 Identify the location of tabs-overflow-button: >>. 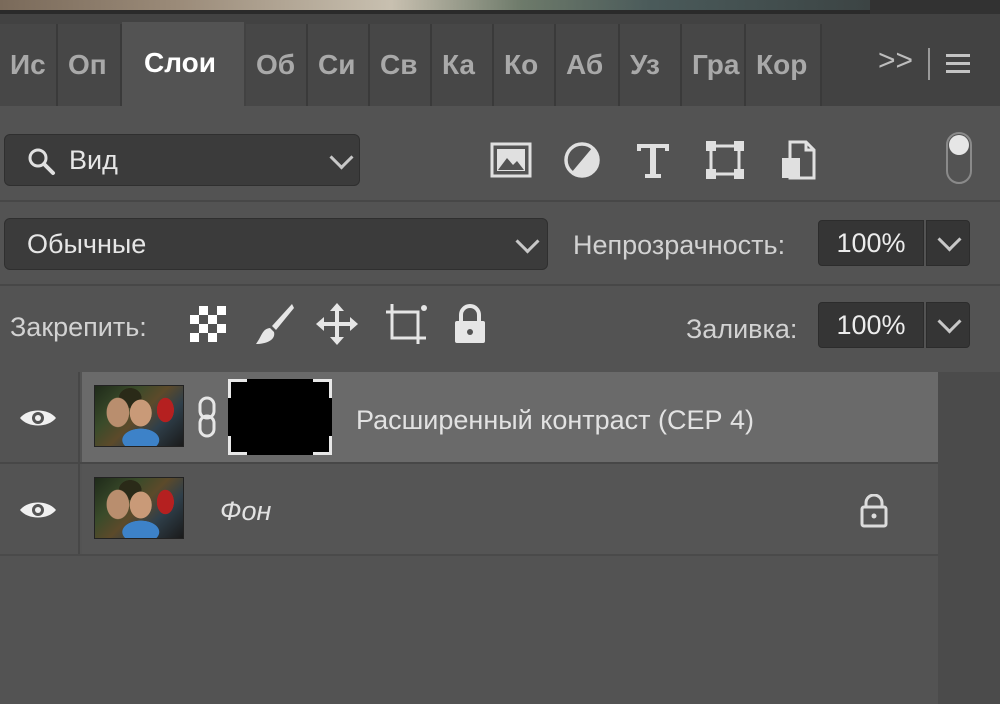
(895, 61).